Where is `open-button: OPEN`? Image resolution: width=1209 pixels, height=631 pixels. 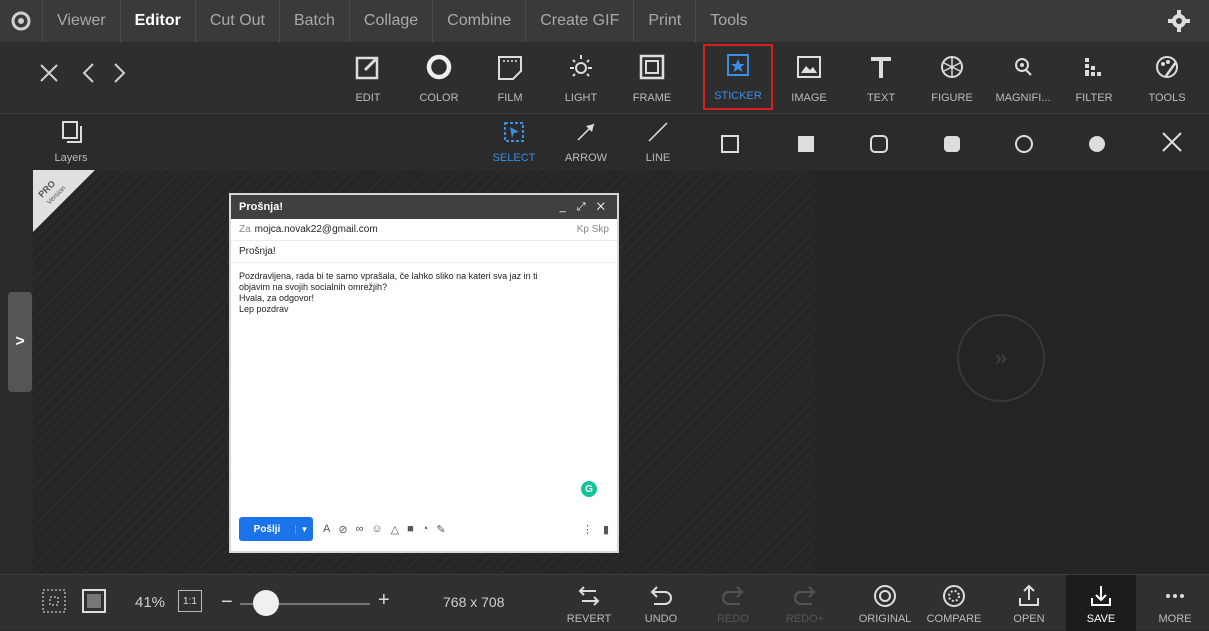
open-button: OPEN is located at coordinates (1029, 605).